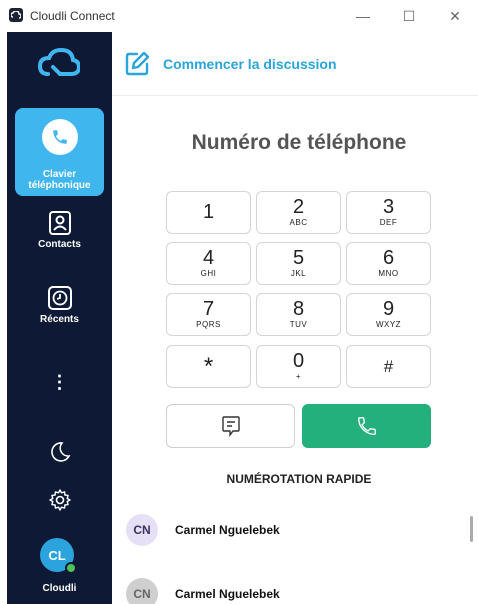 The image size is (478, 604). I want to click on maximize-button: ☐, so click(409, 16).